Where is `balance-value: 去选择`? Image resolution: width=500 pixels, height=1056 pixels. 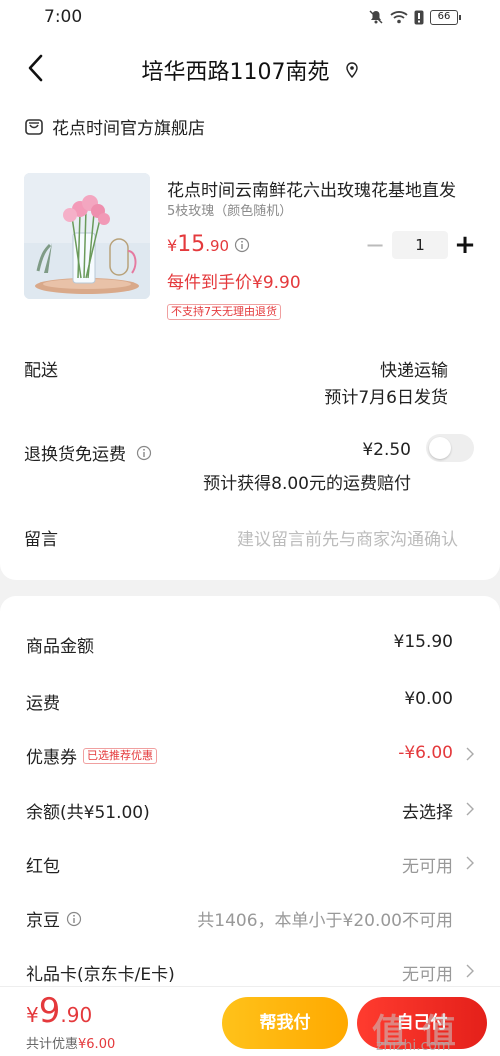
balance-value: 去选择 is located at coordinates (427, 813).